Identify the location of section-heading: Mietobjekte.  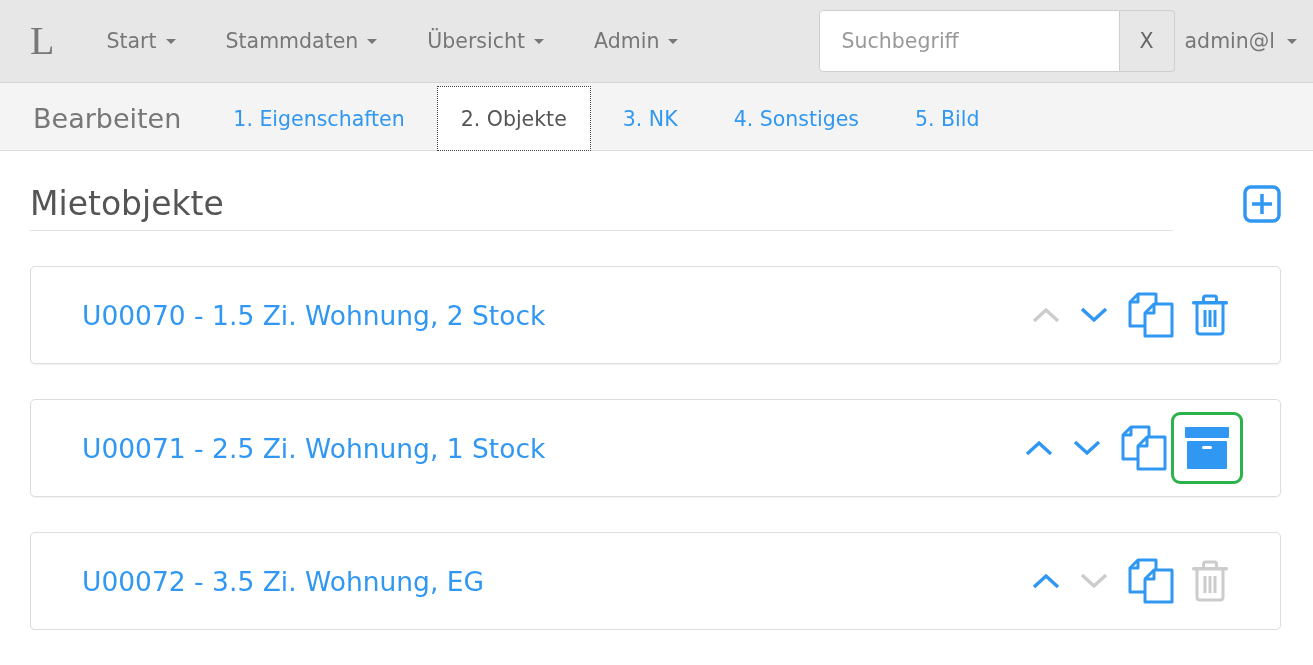
(601, 207).